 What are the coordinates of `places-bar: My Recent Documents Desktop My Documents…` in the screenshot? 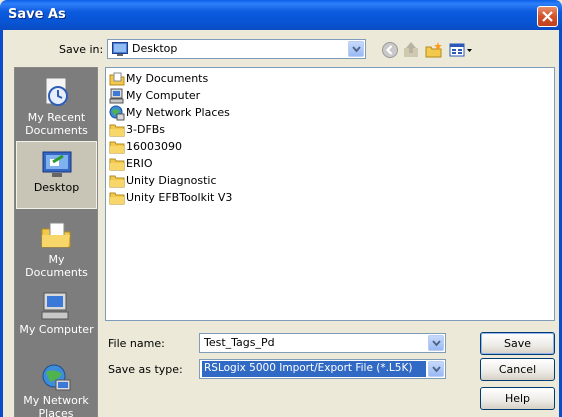 It's located at (56, 242).